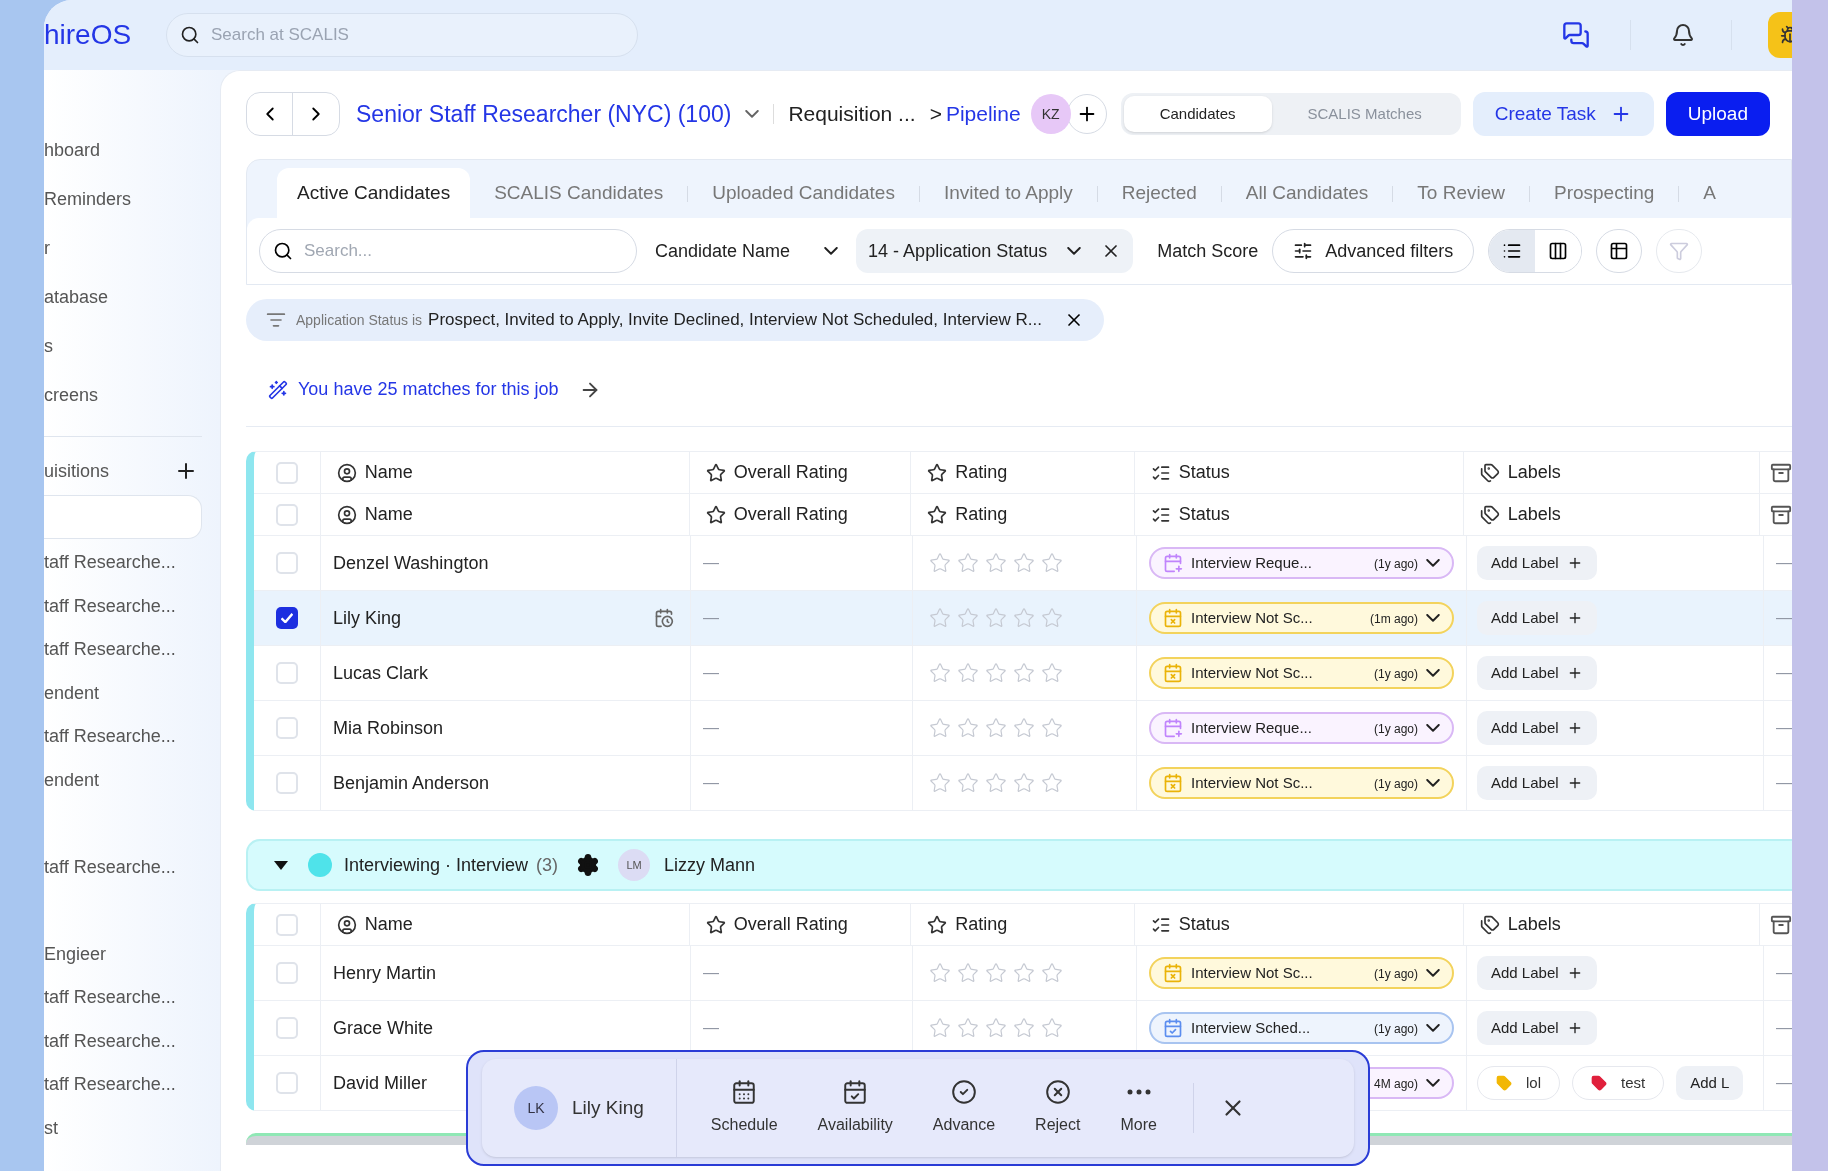 The height and width of the screenshot is (1171, 1828). I want to click on gear-icon, so click(588, 865).